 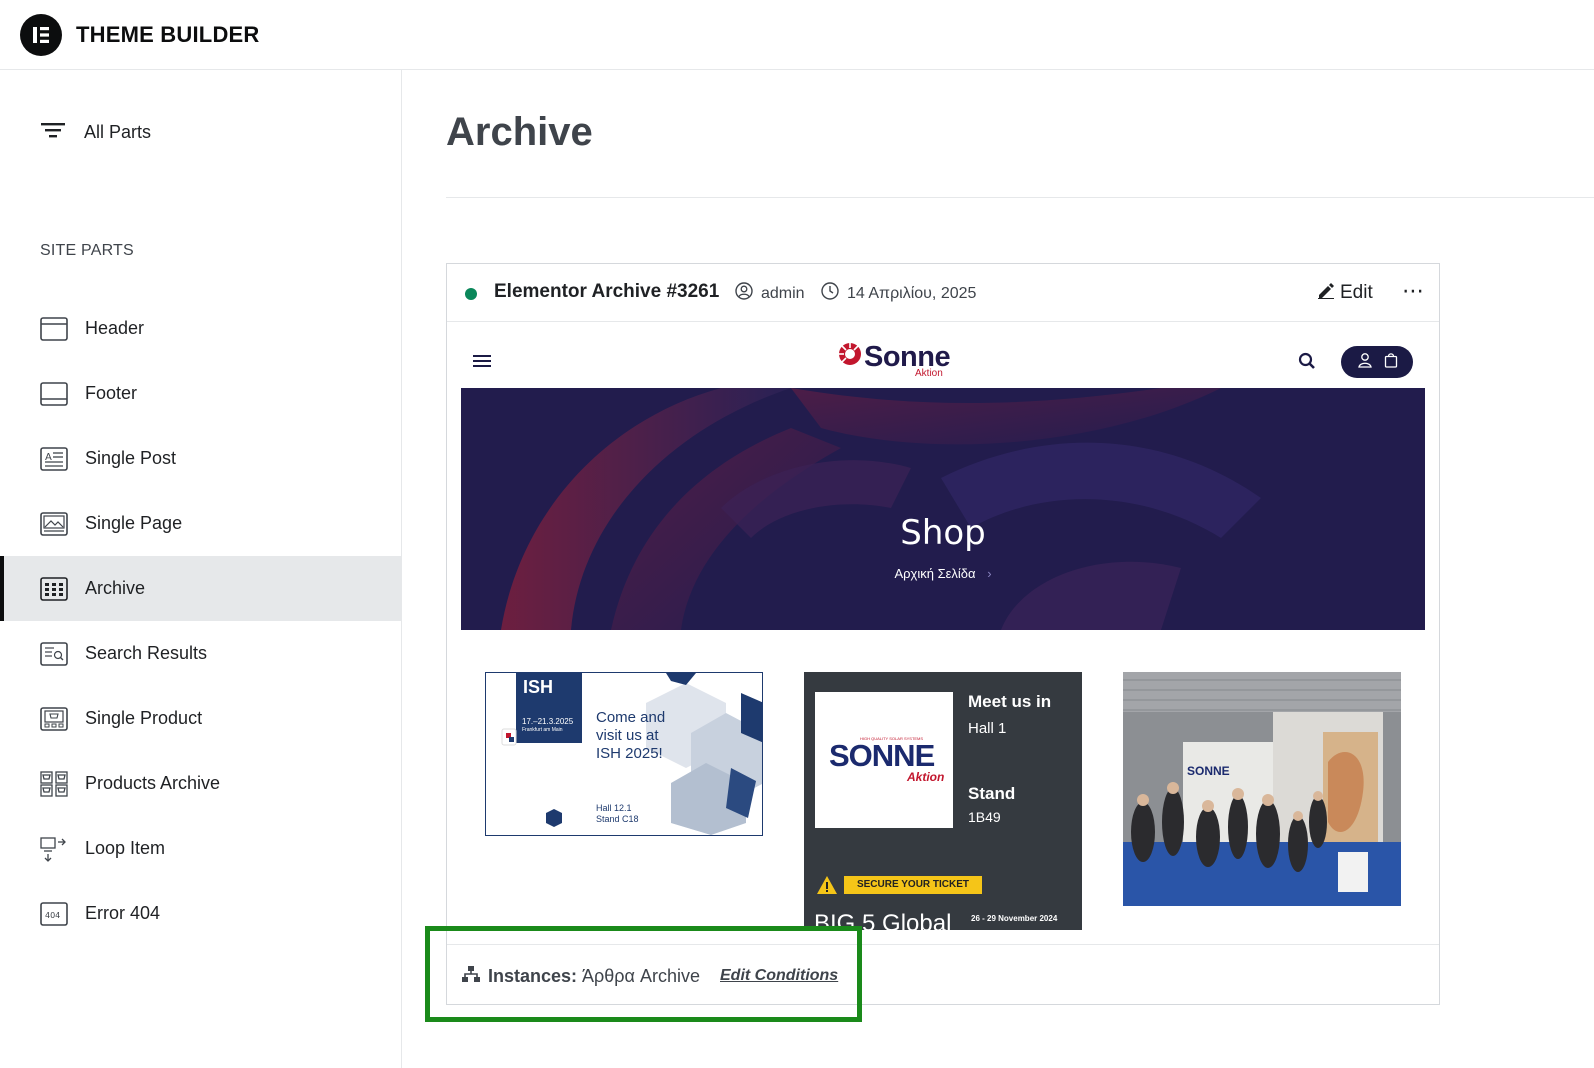 What do you see at coordinates (134, 523) in the screenshot?
I see `sidebar-item-label: Single Page` at bounding box center [134, 523].